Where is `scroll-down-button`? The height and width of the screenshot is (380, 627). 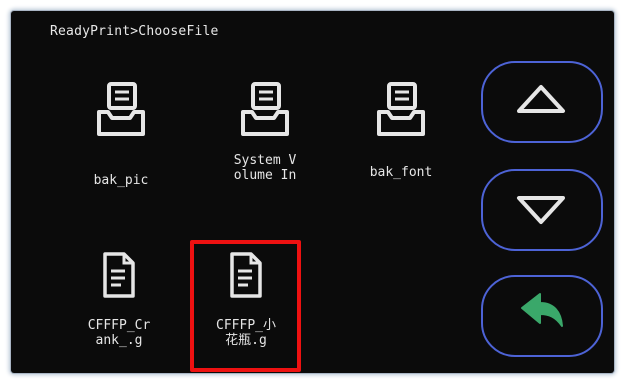 scroll-down-button is located at coordinates (542, 210).